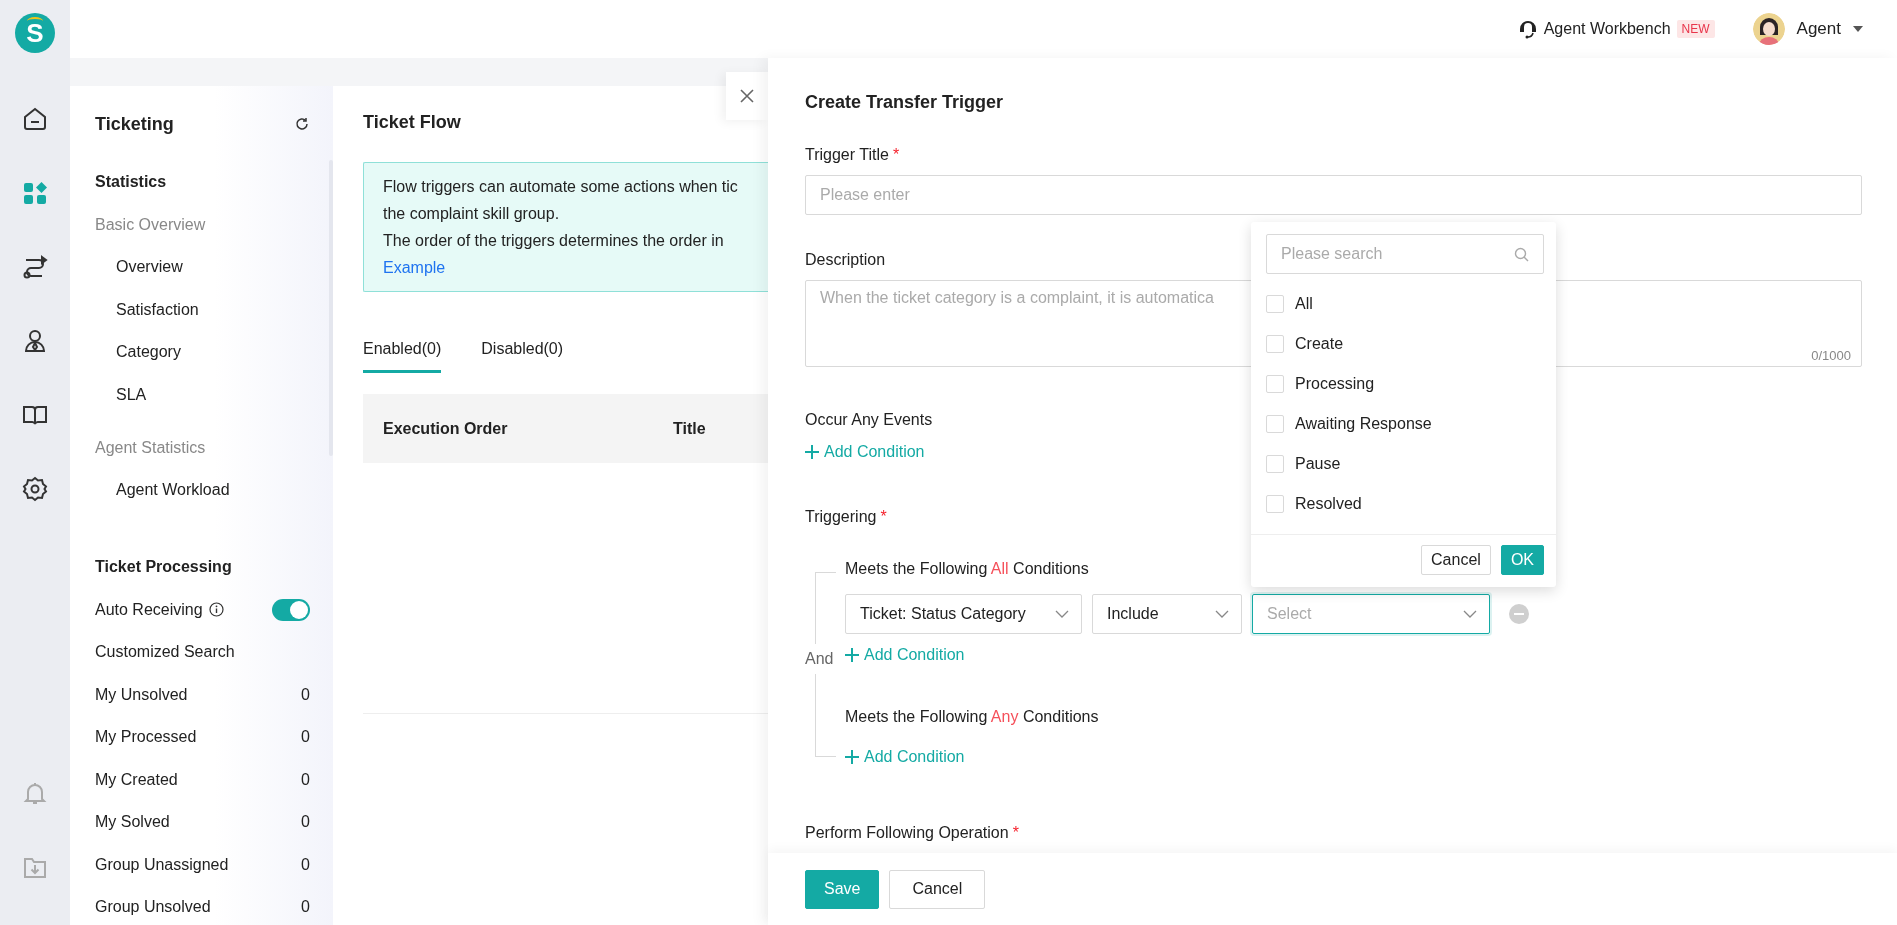  What do you see at coordinates (1768, 29) in the screenshot?
I see `avatar-icon` at bounding box center [1768, 29].